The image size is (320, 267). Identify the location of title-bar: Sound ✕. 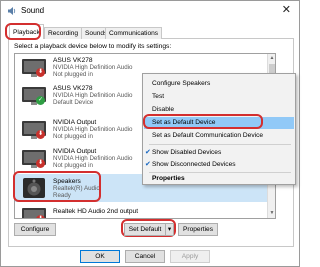
(150, 11).